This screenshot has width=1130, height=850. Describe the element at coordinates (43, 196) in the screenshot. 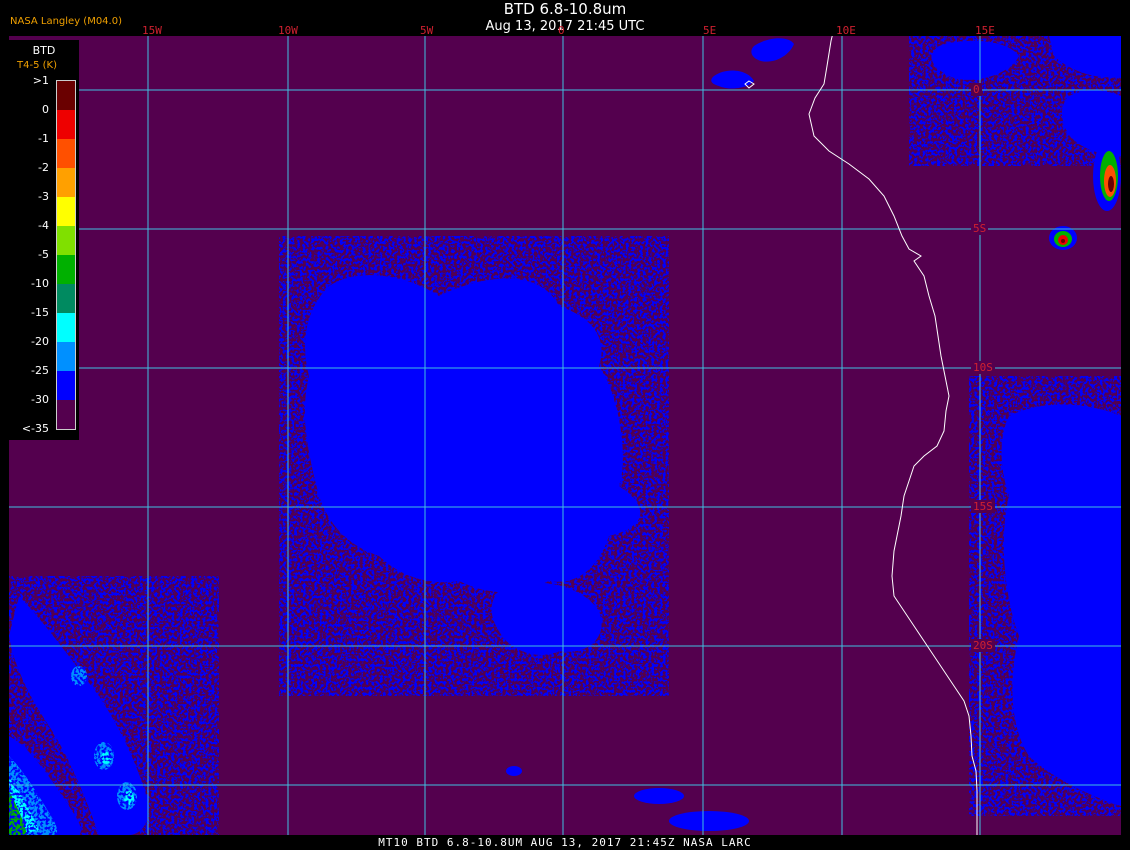

I see `legend-tick-label: -3` at that location.